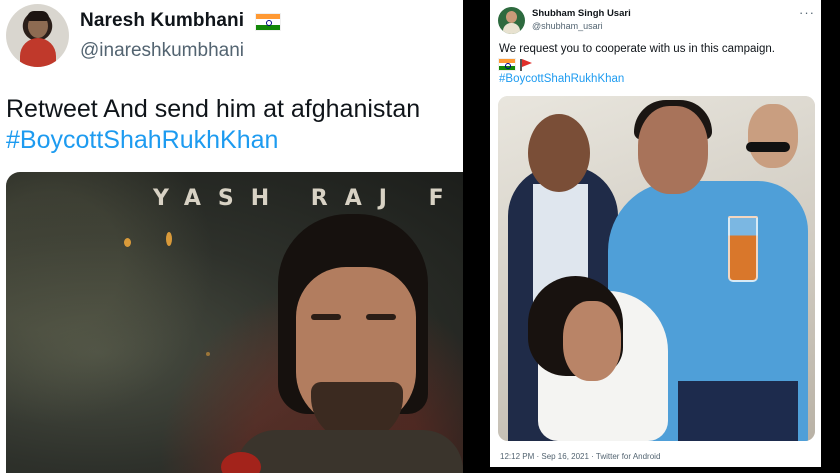  I want to click on left-author-name: Naresh Kumbhani, so click(162, 21).